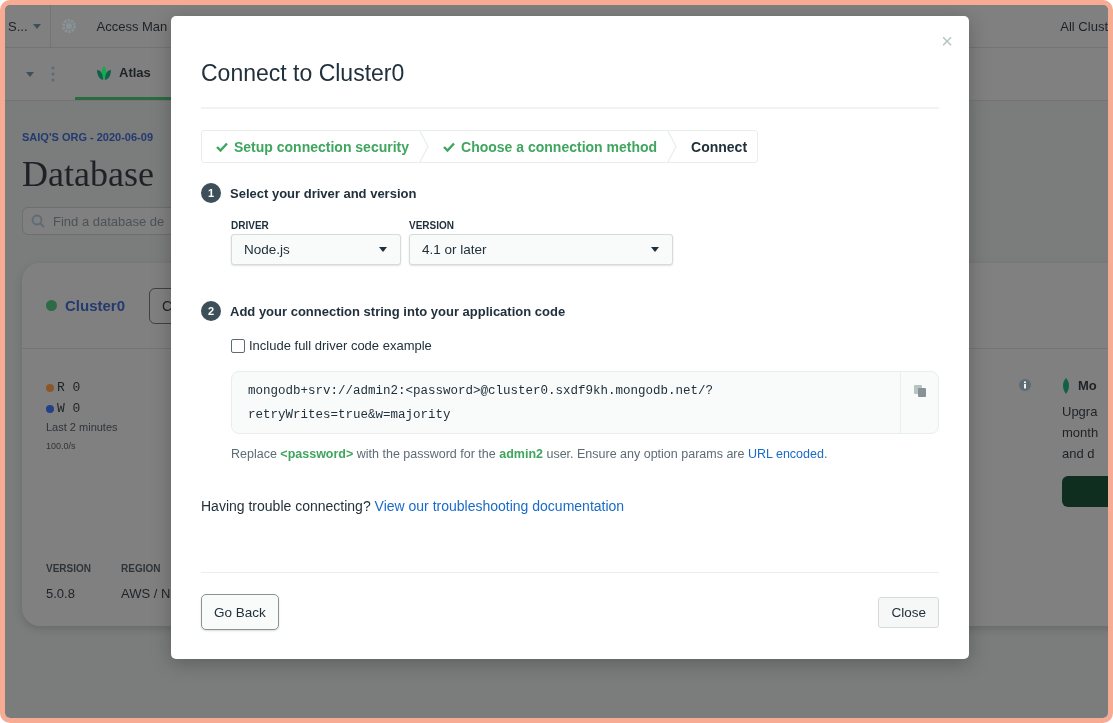 Image resolution: width=1113 pixels, height=723 pixels. I want to click on detail-value: AWS / N, so click(146, 593).